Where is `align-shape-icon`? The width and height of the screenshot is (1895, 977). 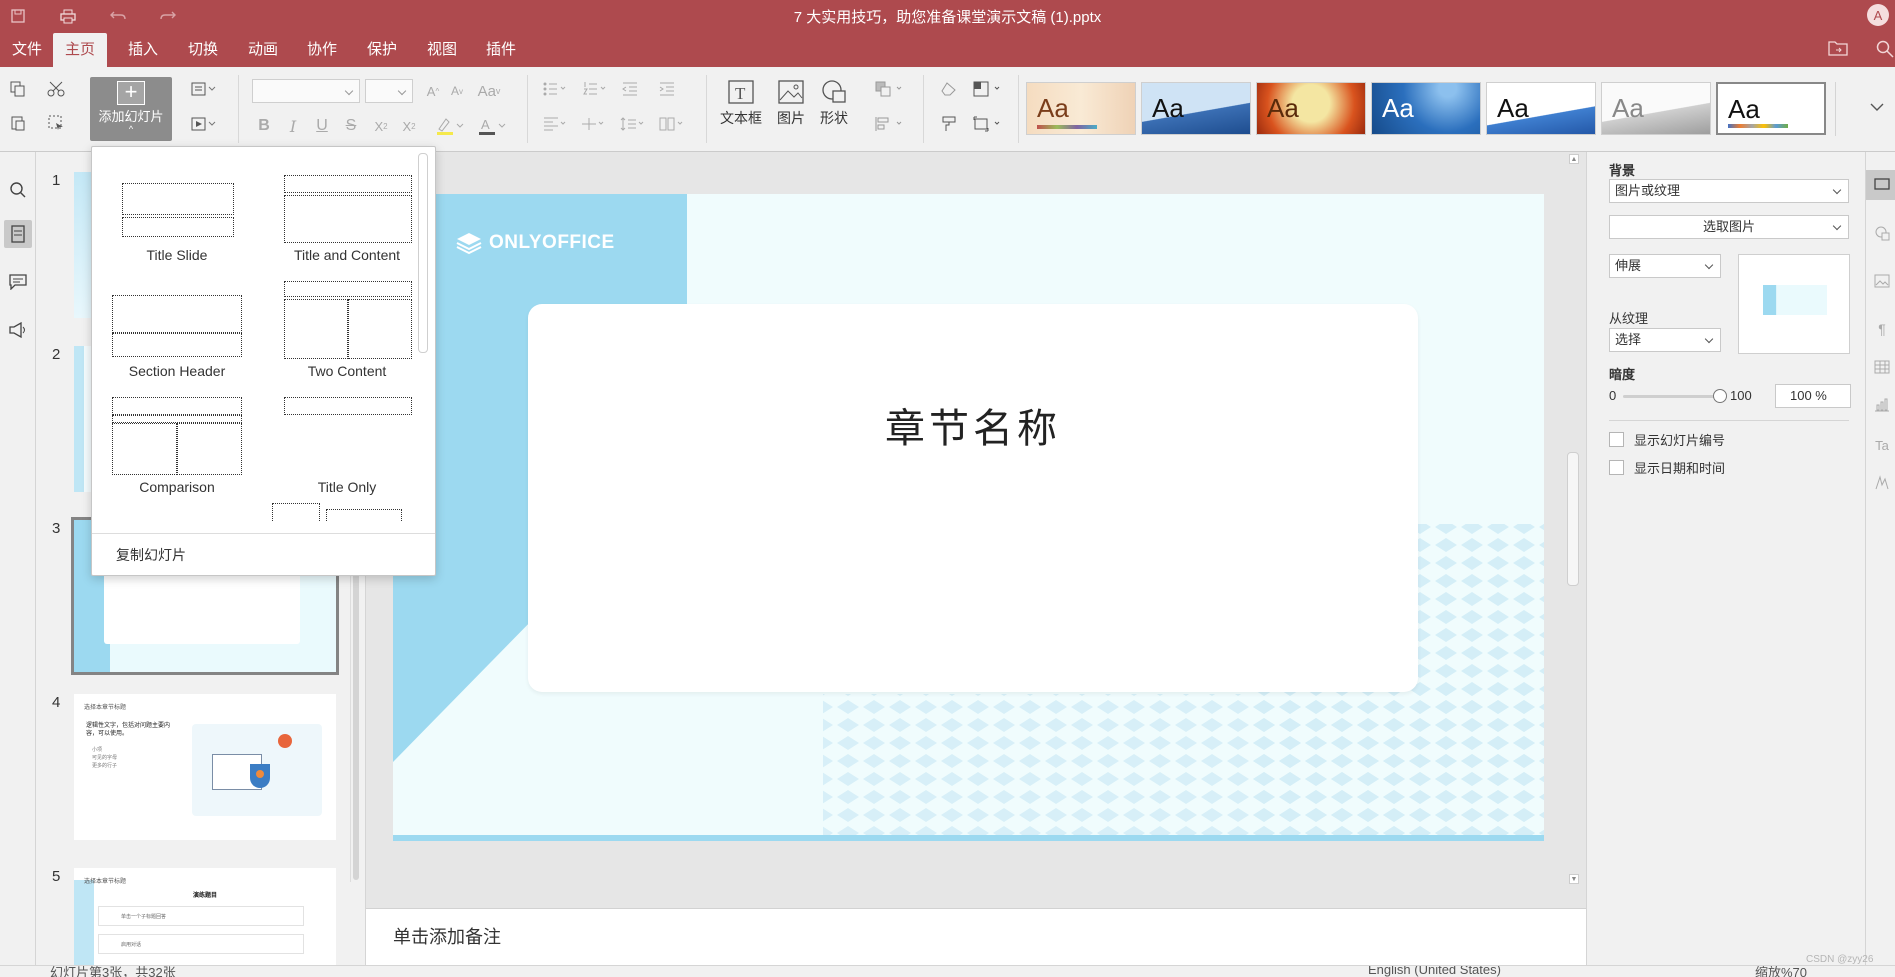
align-shape-icon is located at coordinates (890, 124).